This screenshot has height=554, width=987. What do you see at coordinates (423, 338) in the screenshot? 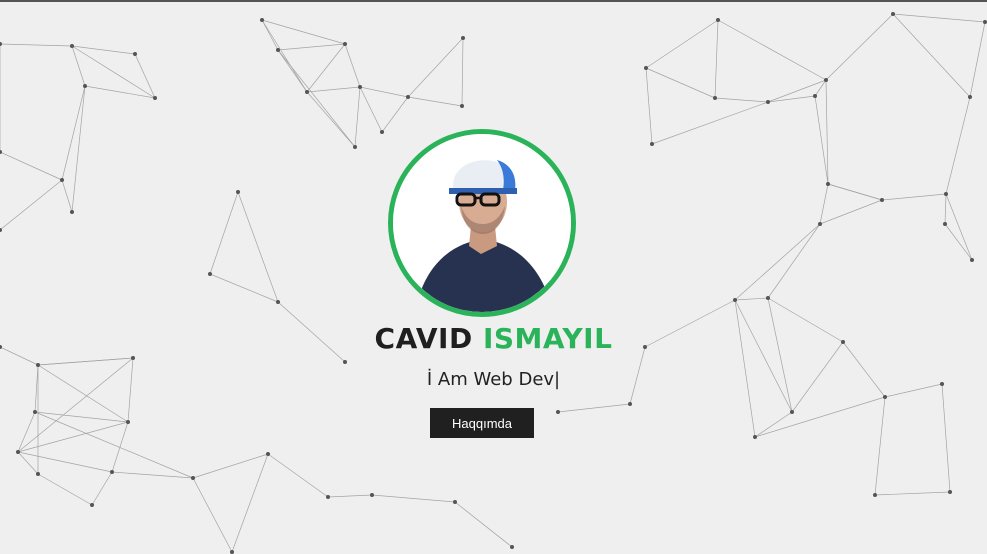
I see `first-name: CAVID` at bounding box center [423, 338].